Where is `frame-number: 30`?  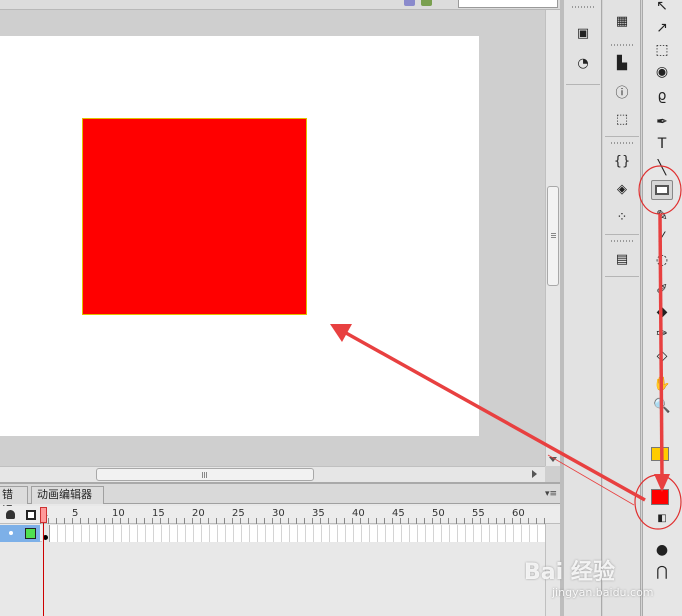 frame-number: 30 is located at coordinates (278, 513).